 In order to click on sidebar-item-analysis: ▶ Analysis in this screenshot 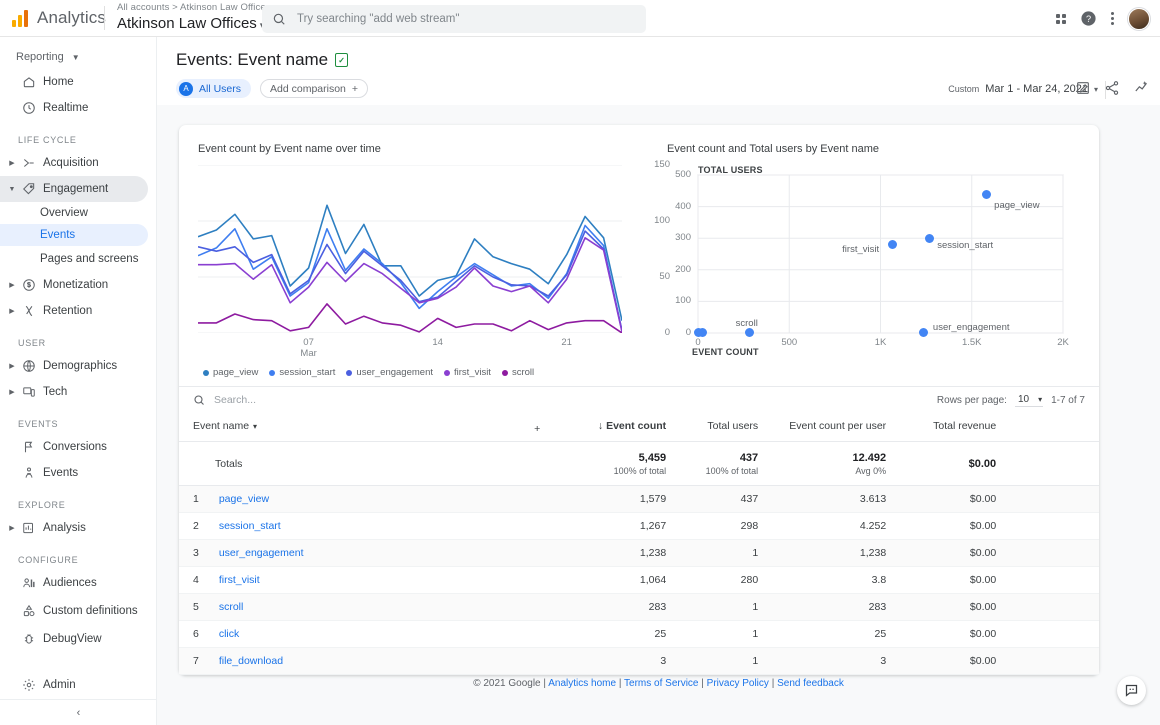, I will do `click(74, 528)`.